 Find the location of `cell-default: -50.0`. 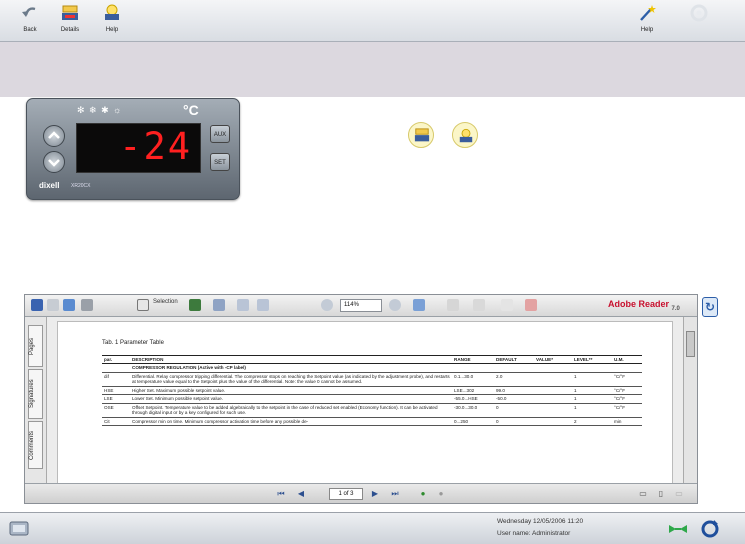

cell-default: -50.0 is located at coordinates (514, 399).